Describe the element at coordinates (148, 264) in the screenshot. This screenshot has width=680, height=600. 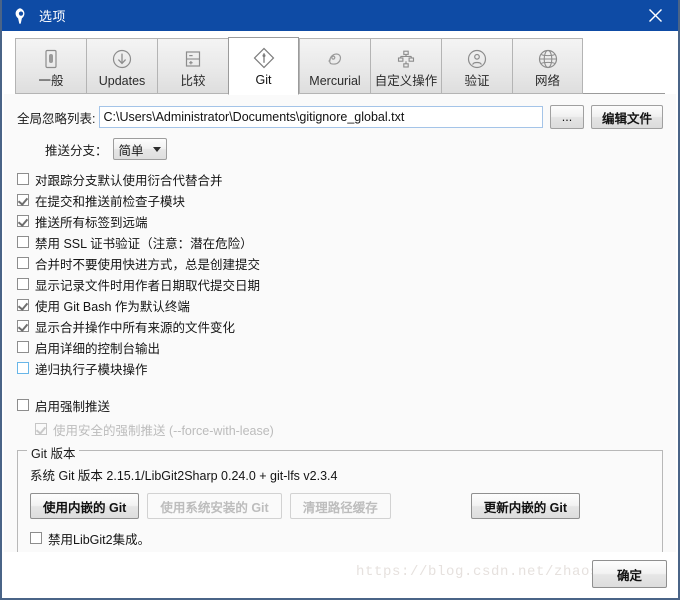
I see `checkbox-label: 合并时不要使用快进方式，总是创建提交` at that location.